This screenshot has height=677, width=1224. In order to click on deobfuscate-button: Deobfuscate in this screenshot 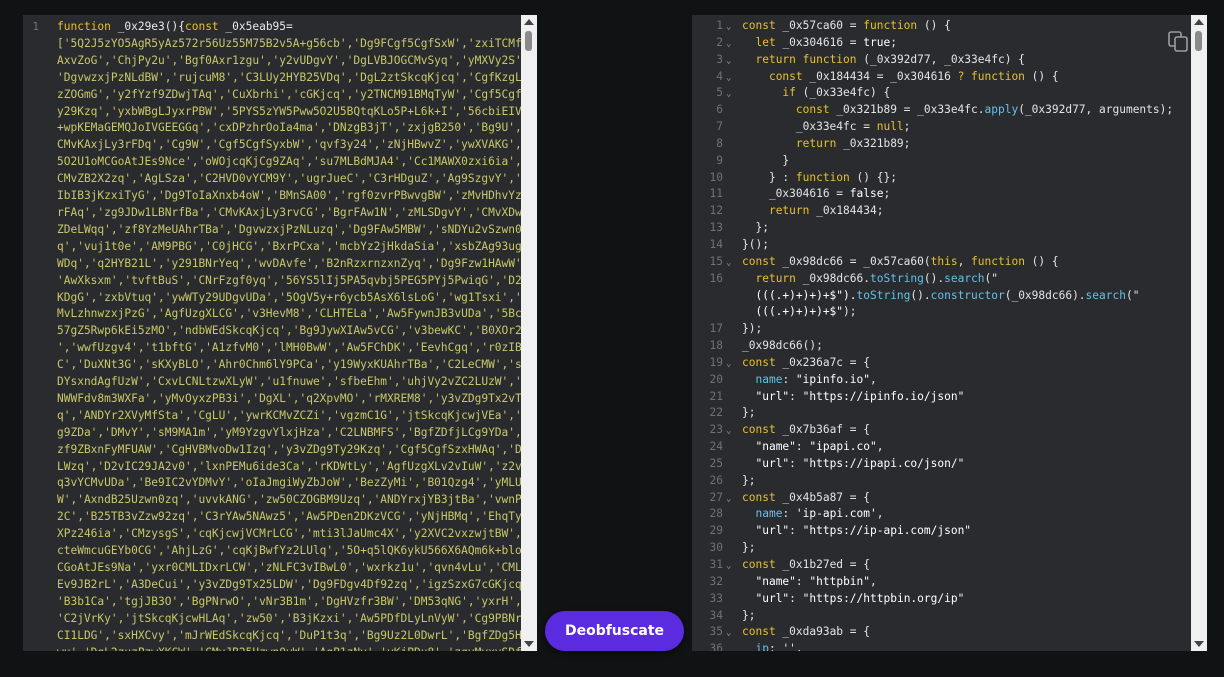, I will do `click(614, 631)`.